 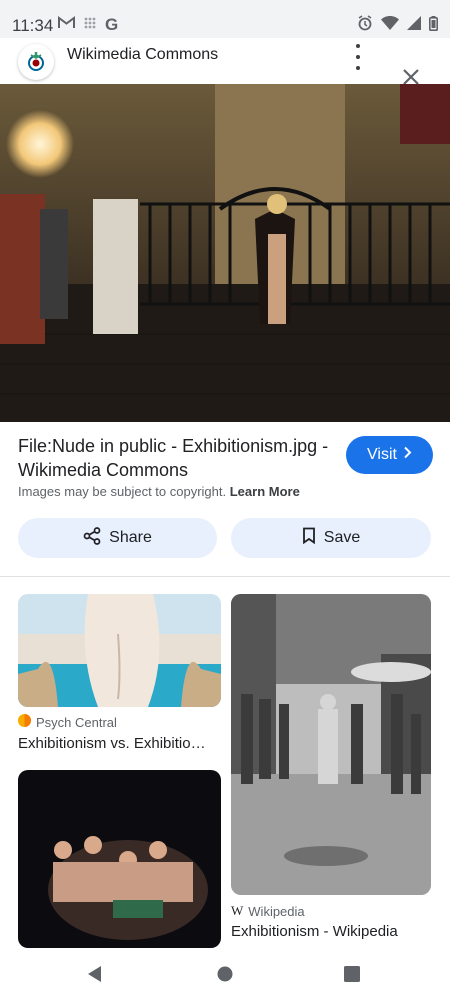 What do you see at coordinates (130, 537) in the screenshot?
I see `share-label: Share` at bounding box center [130, 537].